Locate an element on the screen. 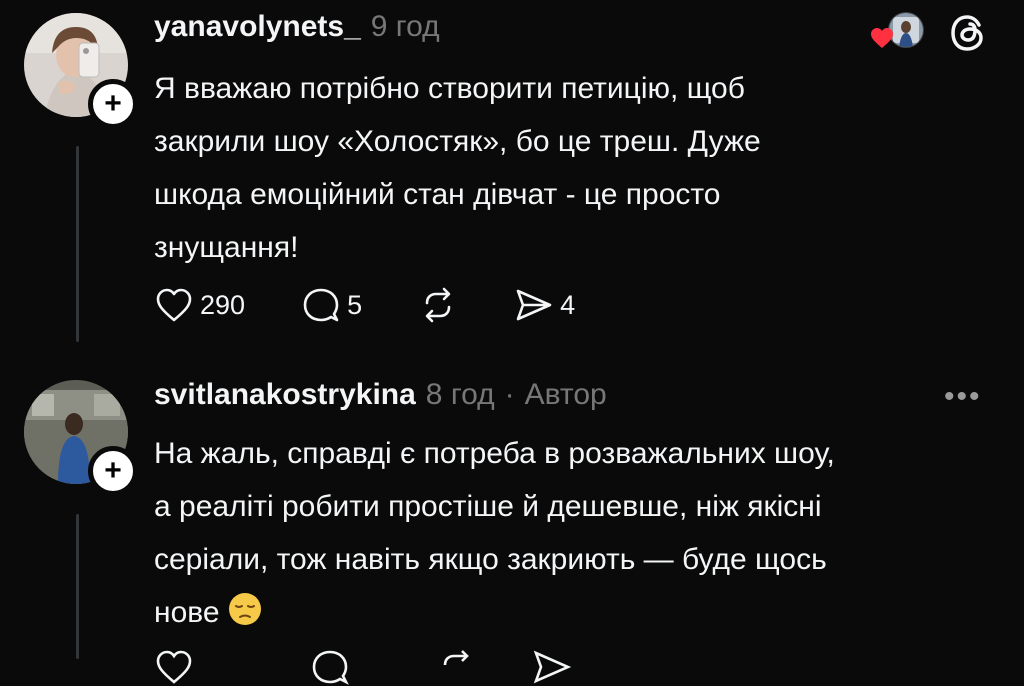 Image resolution: width=1024 pixels, height=686 pixels. comment-header: svitlanakostrykina 8 год · Автор is located at coordinates (380, 395).